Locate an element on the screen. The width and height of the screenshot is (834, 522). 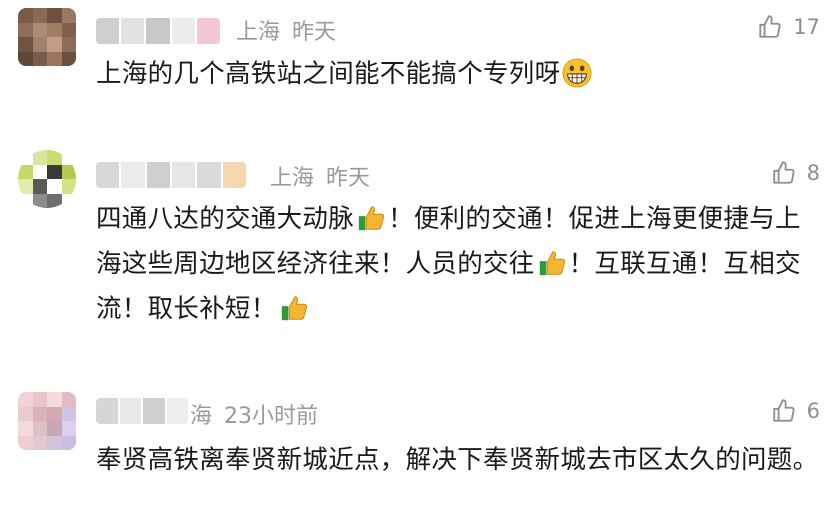
comment-time: 23小时前 is located at coordinates (271, 416).